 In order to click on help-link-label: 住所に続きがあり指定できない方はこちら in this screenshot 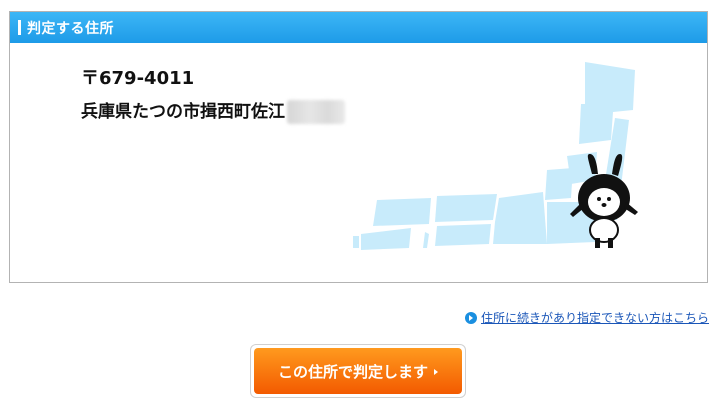, I will do `click(594, 318)`.